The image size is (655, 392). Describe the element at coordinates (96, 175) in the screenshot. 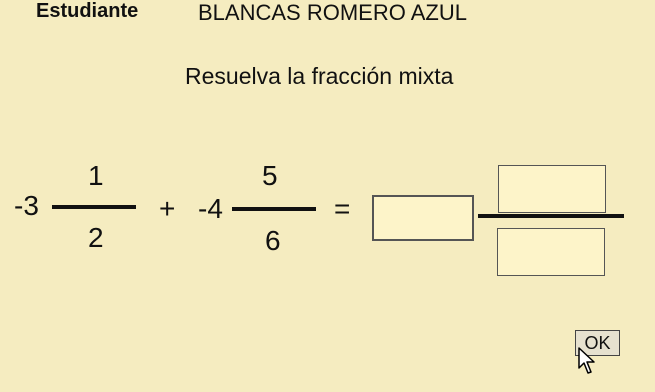

I see `term1-numerator: 1` at that location.